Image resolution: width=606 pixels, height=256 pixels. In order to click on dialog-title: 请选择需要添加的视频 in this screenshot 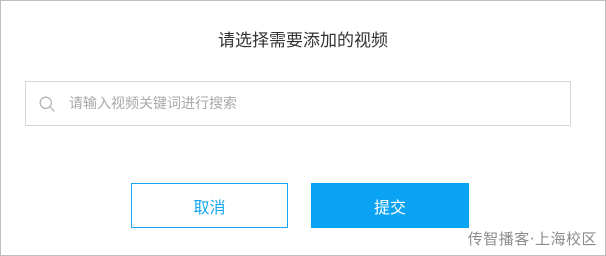, I will do `click(303, 41)`.